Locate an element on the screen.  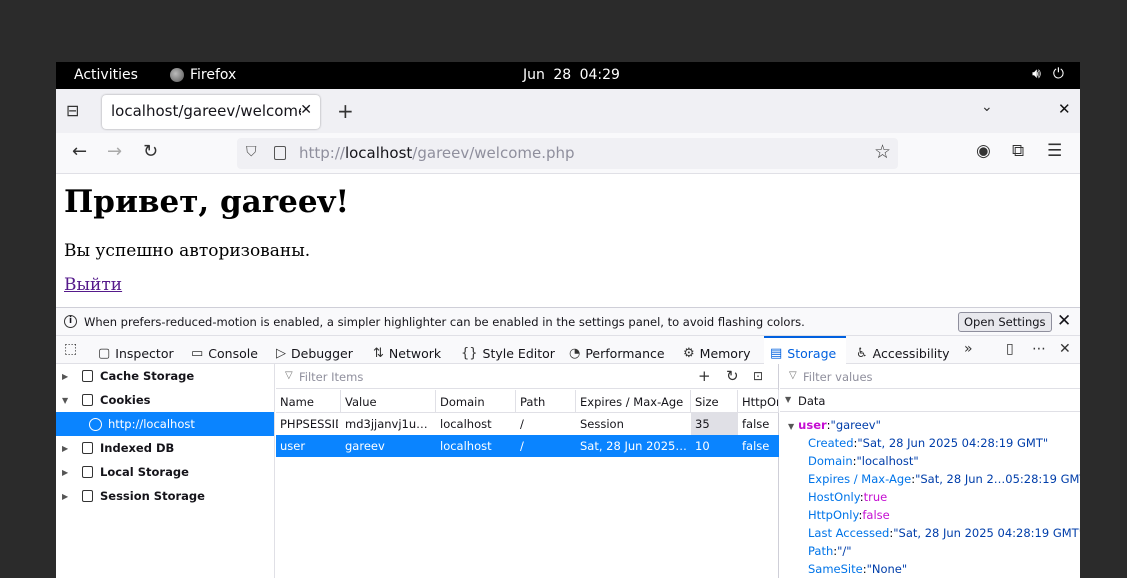
toggle-sidebar-icon: ⊡ is located at coordinates (758, 376).